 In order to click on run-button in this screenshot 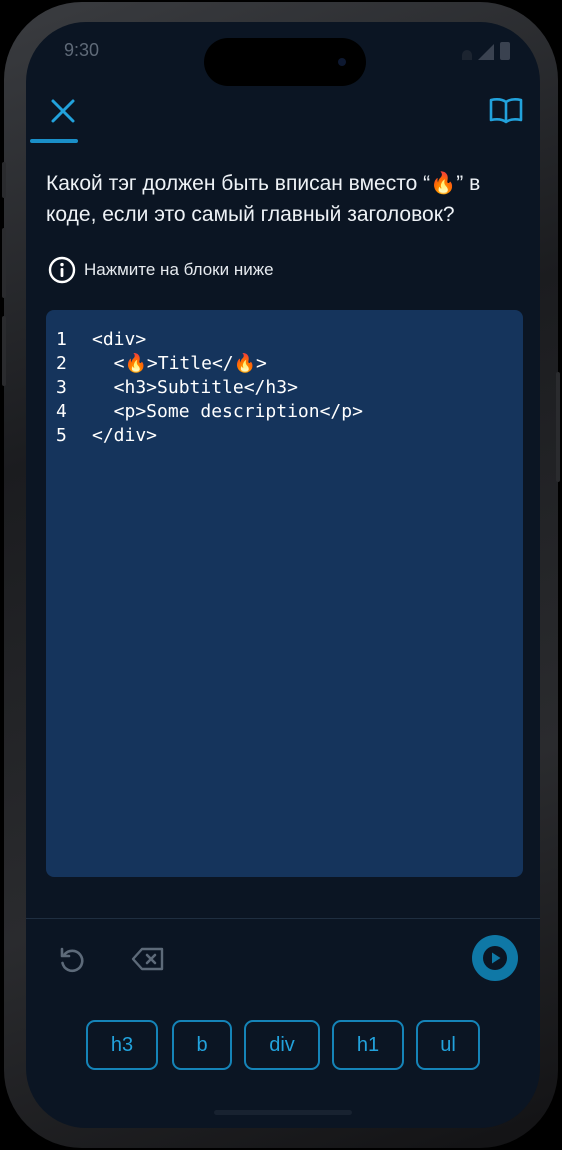, I will do `click(495, 958)`.